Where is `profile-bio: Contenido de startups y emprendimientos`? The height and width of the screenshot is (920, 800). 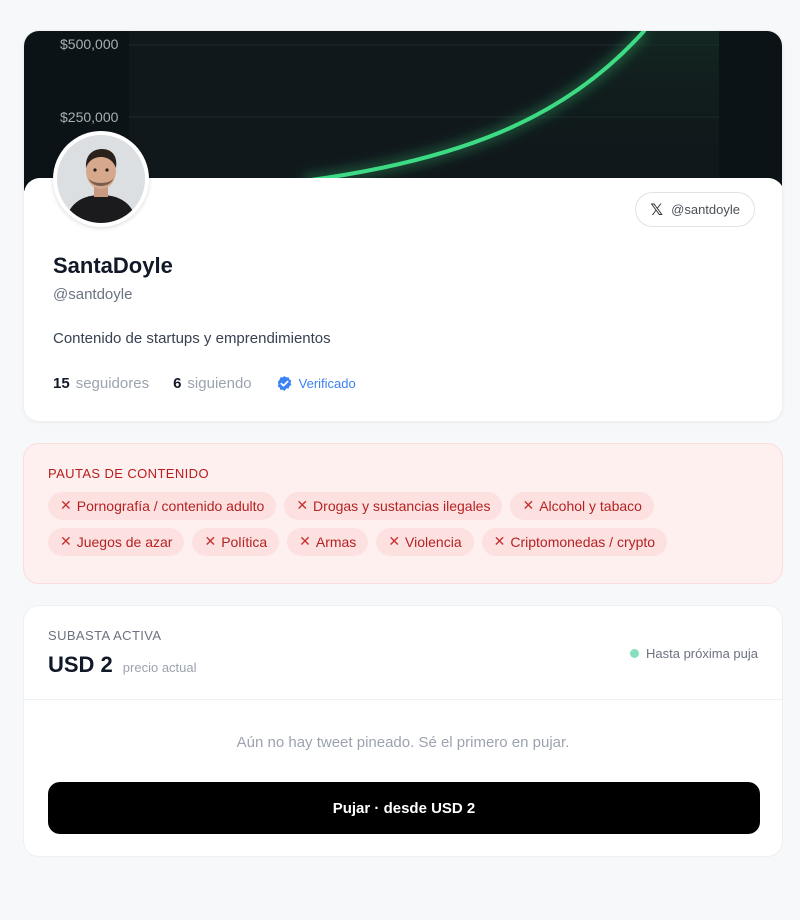
profile-bio: Contenido de startups y emprendimientos is located at coordinates (192, 338).